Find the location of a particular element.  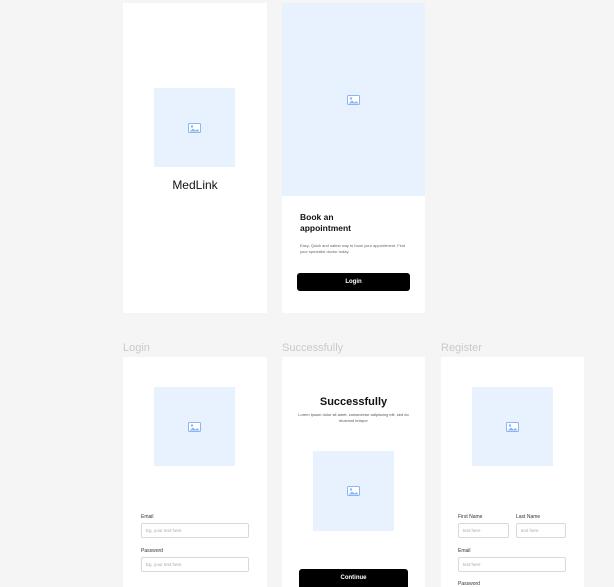

success-title: Successfully is located at coordinates (353, 402).